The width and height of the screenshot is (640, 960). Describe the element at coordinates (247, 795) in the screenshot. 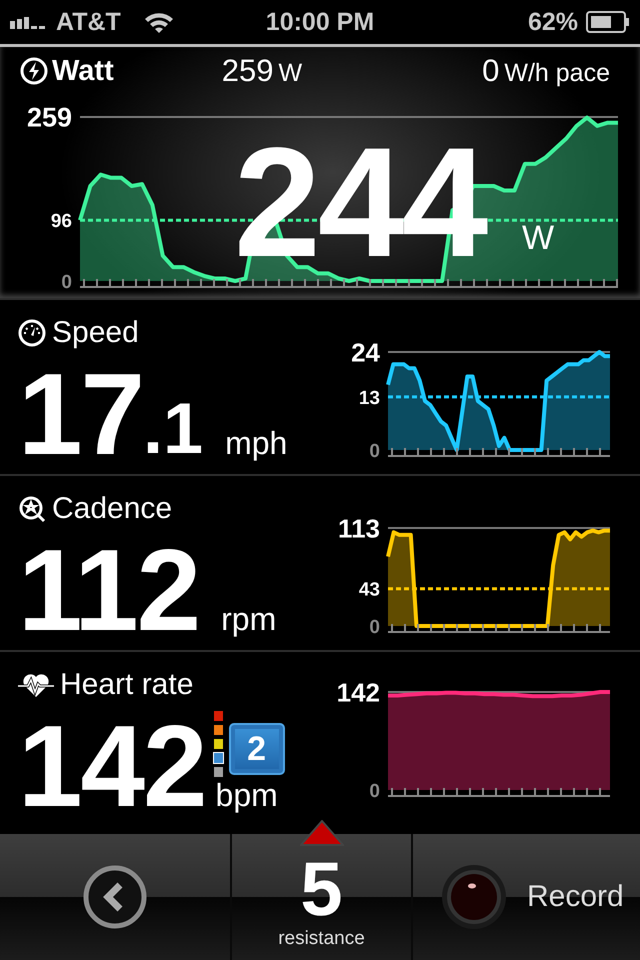

I see `unit-label: bpm` at that location.